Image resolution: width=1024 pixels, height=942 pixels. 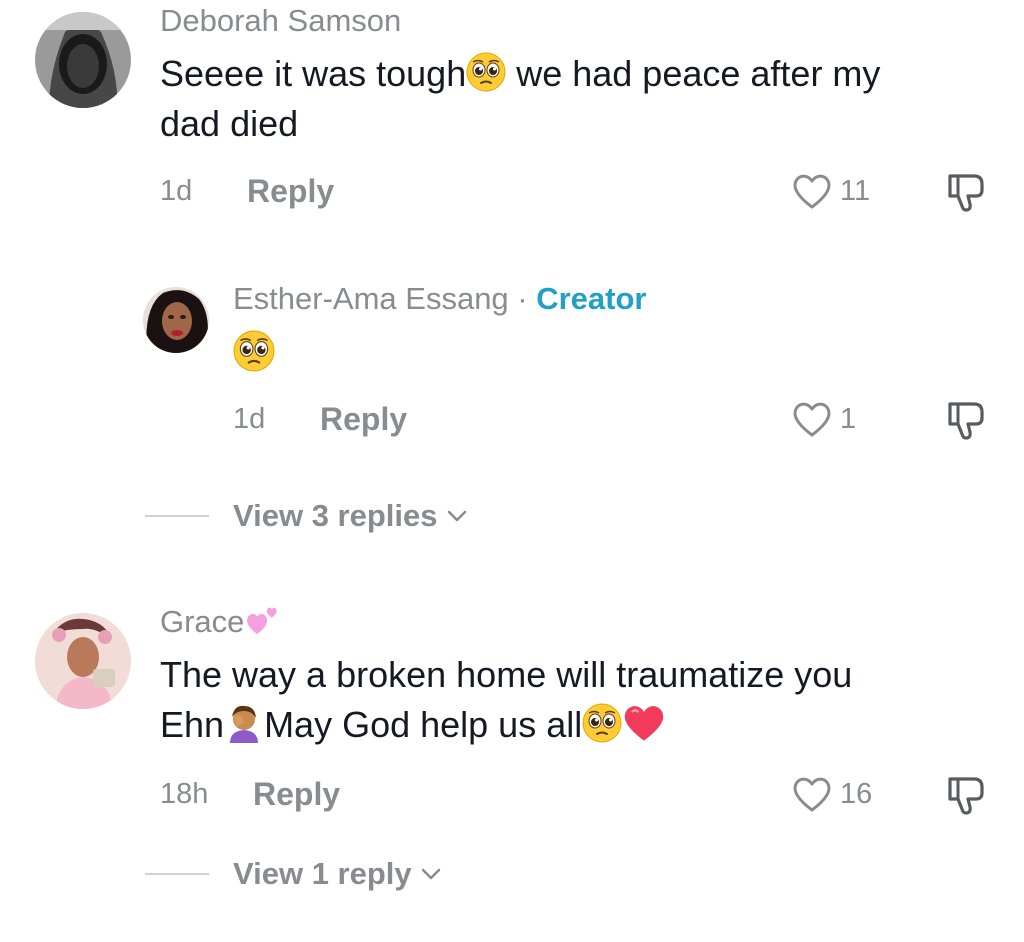 I want to click on comment-time: 18h, so click(x=184, y=794).